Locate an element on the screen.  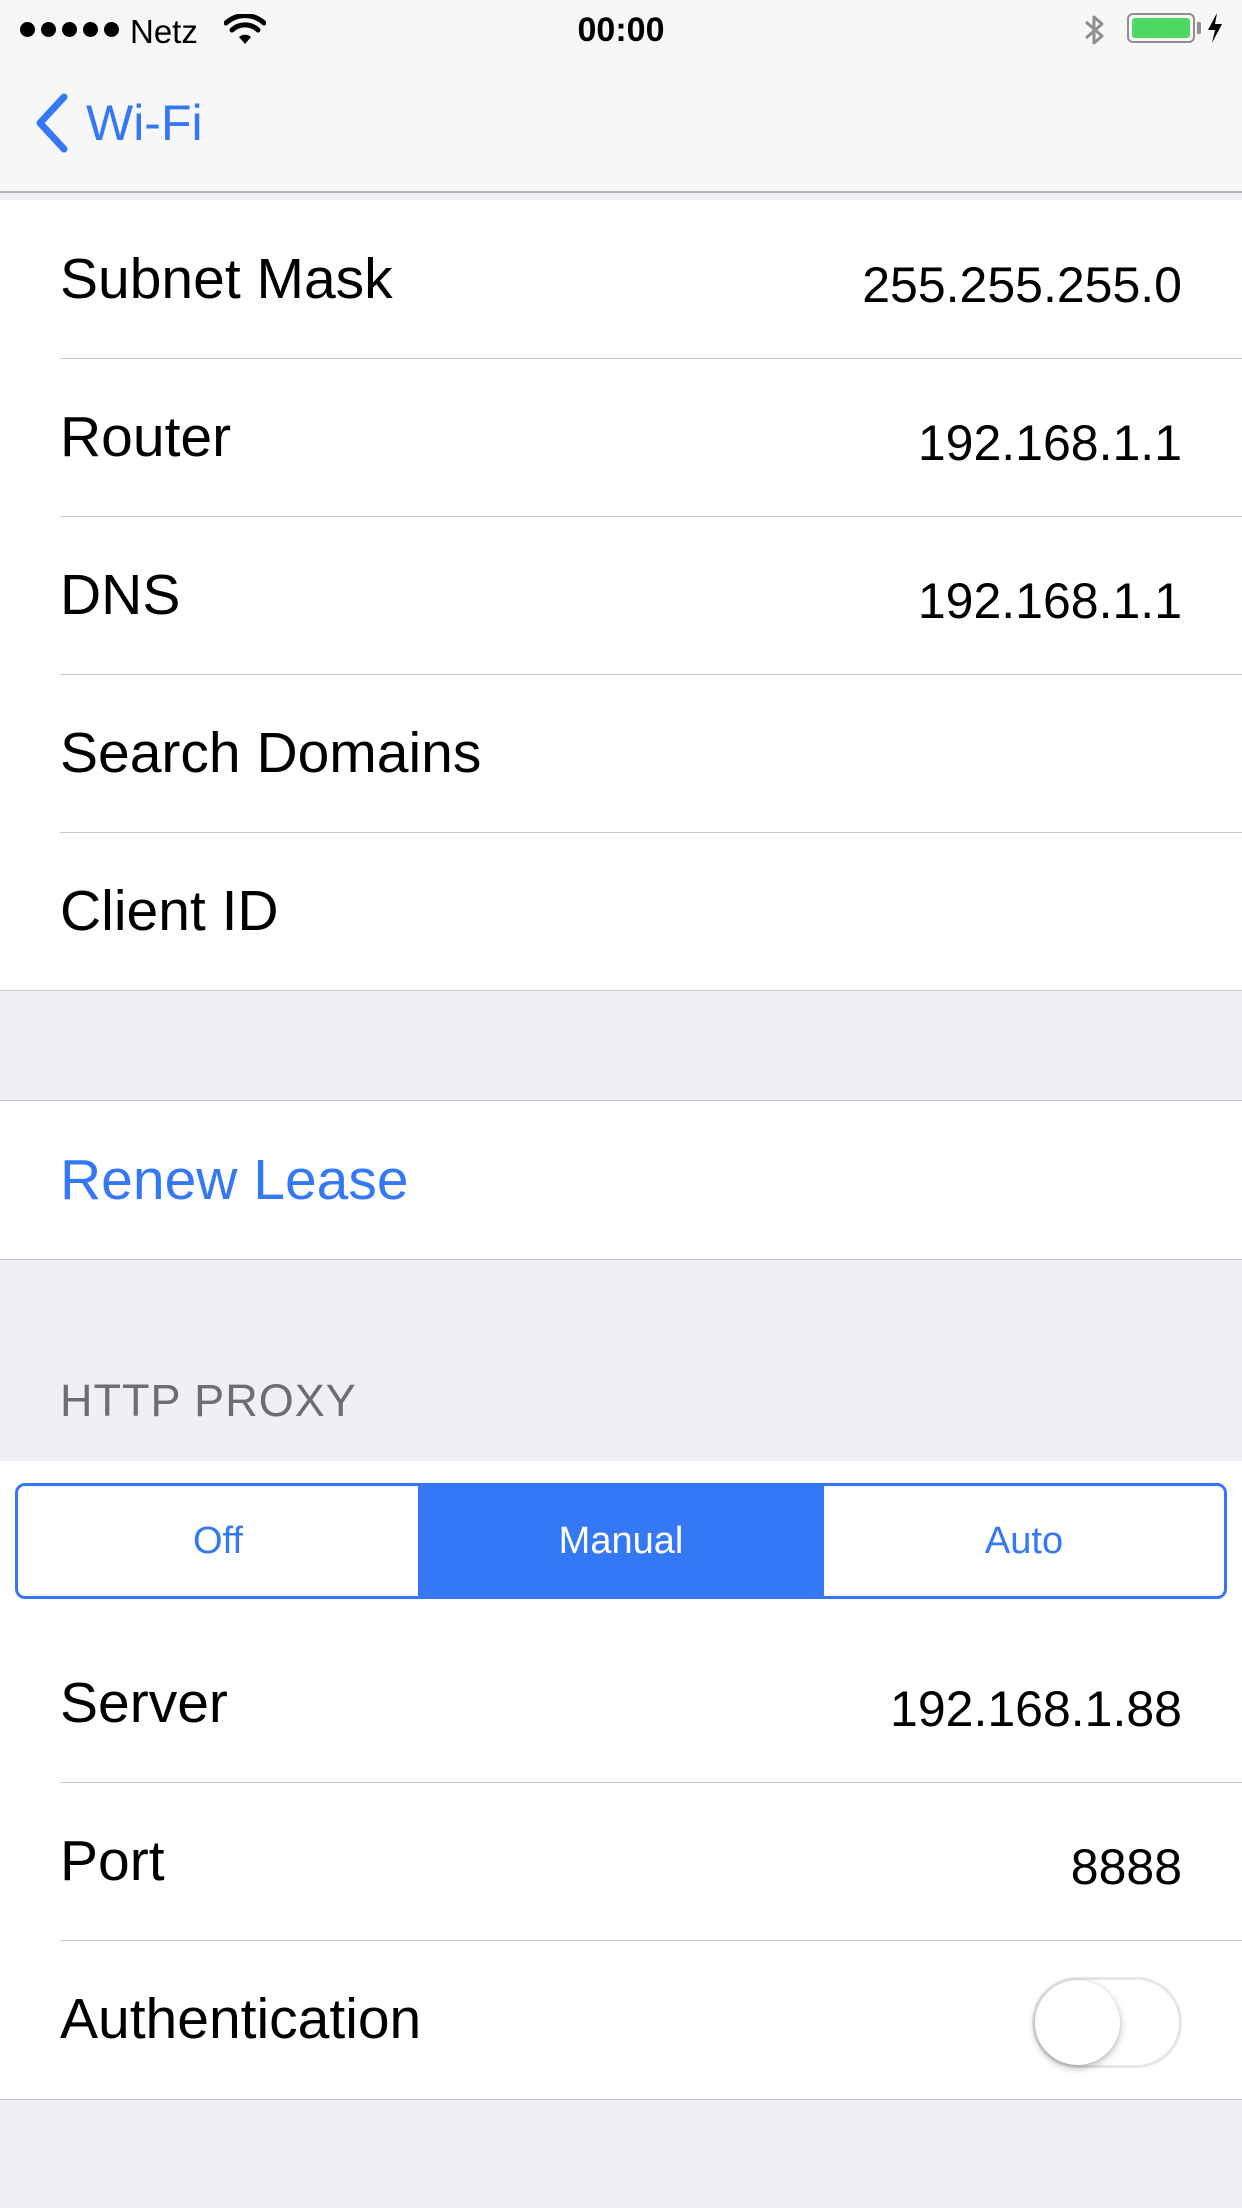
server-value: 192.168.1.88 is located at coordinates (1036, 1709).